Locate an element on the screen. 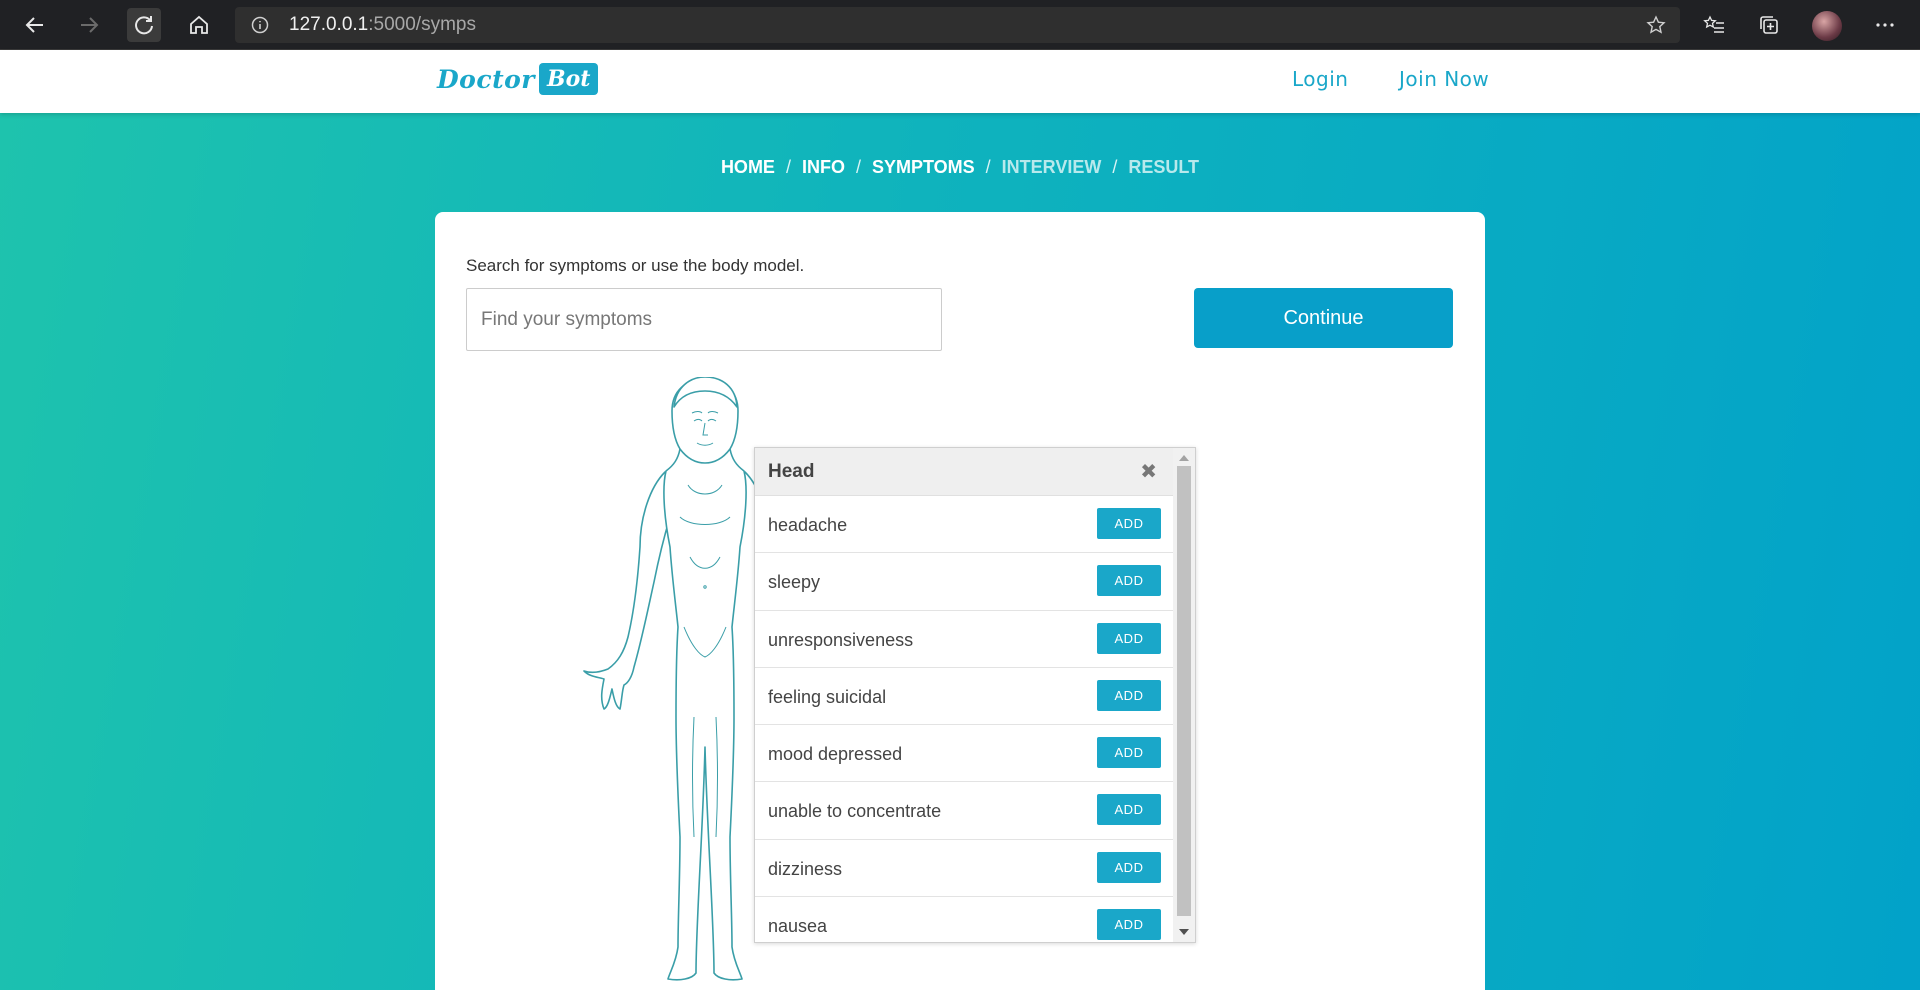 The image size is (1920, 990). login-link: Login is located at coordinates (1320, 79).